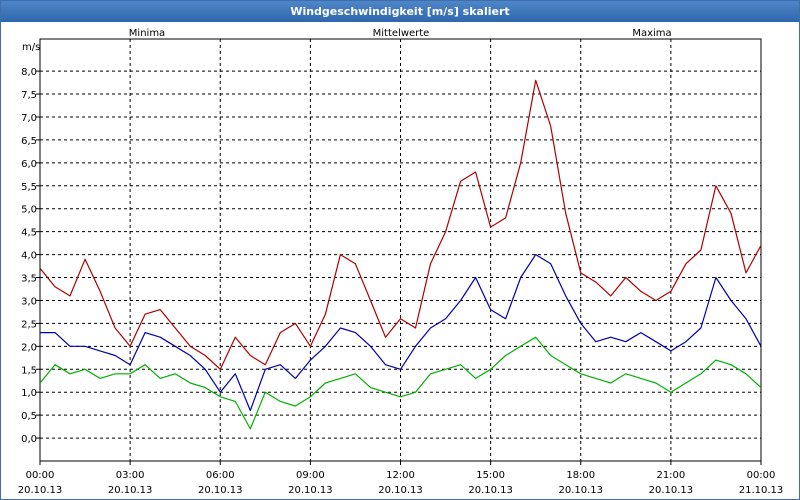 This screenshot has height=500, width=800. What do you see at coordinates (130, 475) in the screenshot?
I see `x-tick-label-time: 03:00` at bounding box center [130, 475].